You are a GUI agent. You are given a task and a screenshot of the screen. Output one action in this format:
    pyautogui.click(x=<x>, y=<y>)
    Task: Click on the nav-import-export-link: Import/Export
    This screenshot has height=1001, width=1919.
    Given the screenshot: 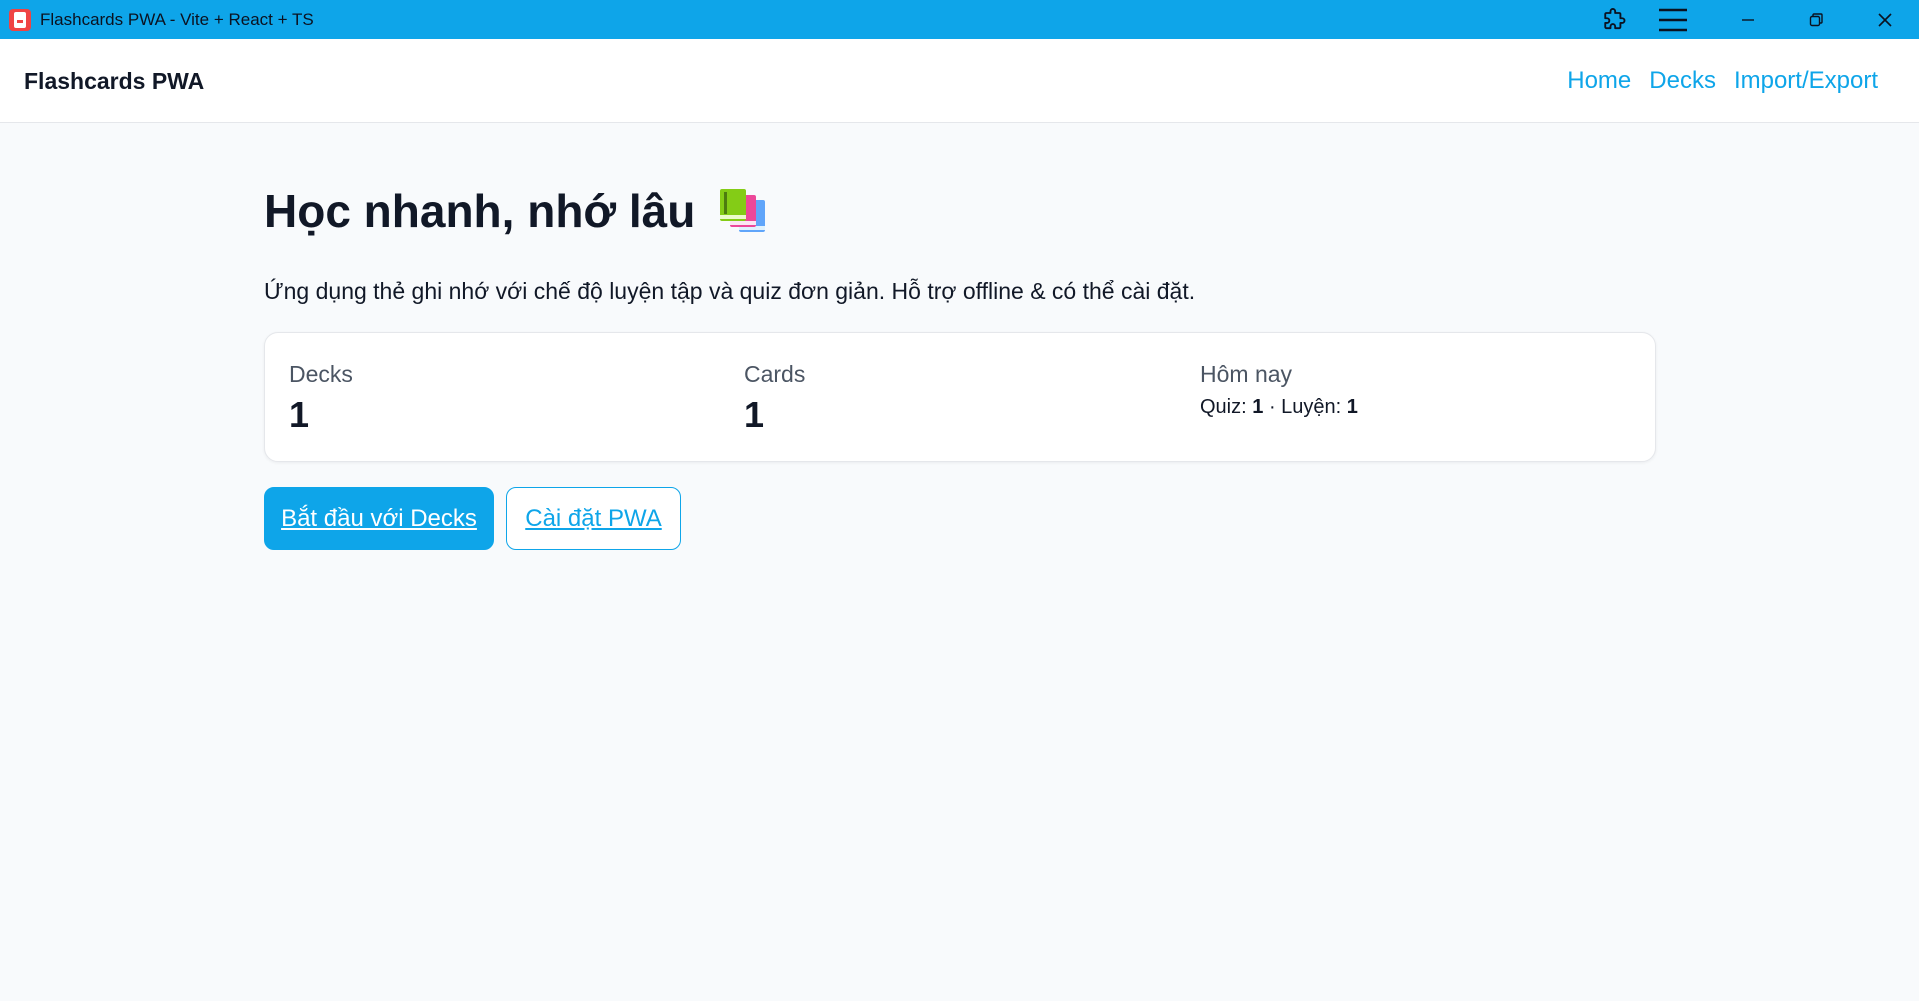 What is the action you would take?
    pyautogui.click(x=1806, y=81)
    